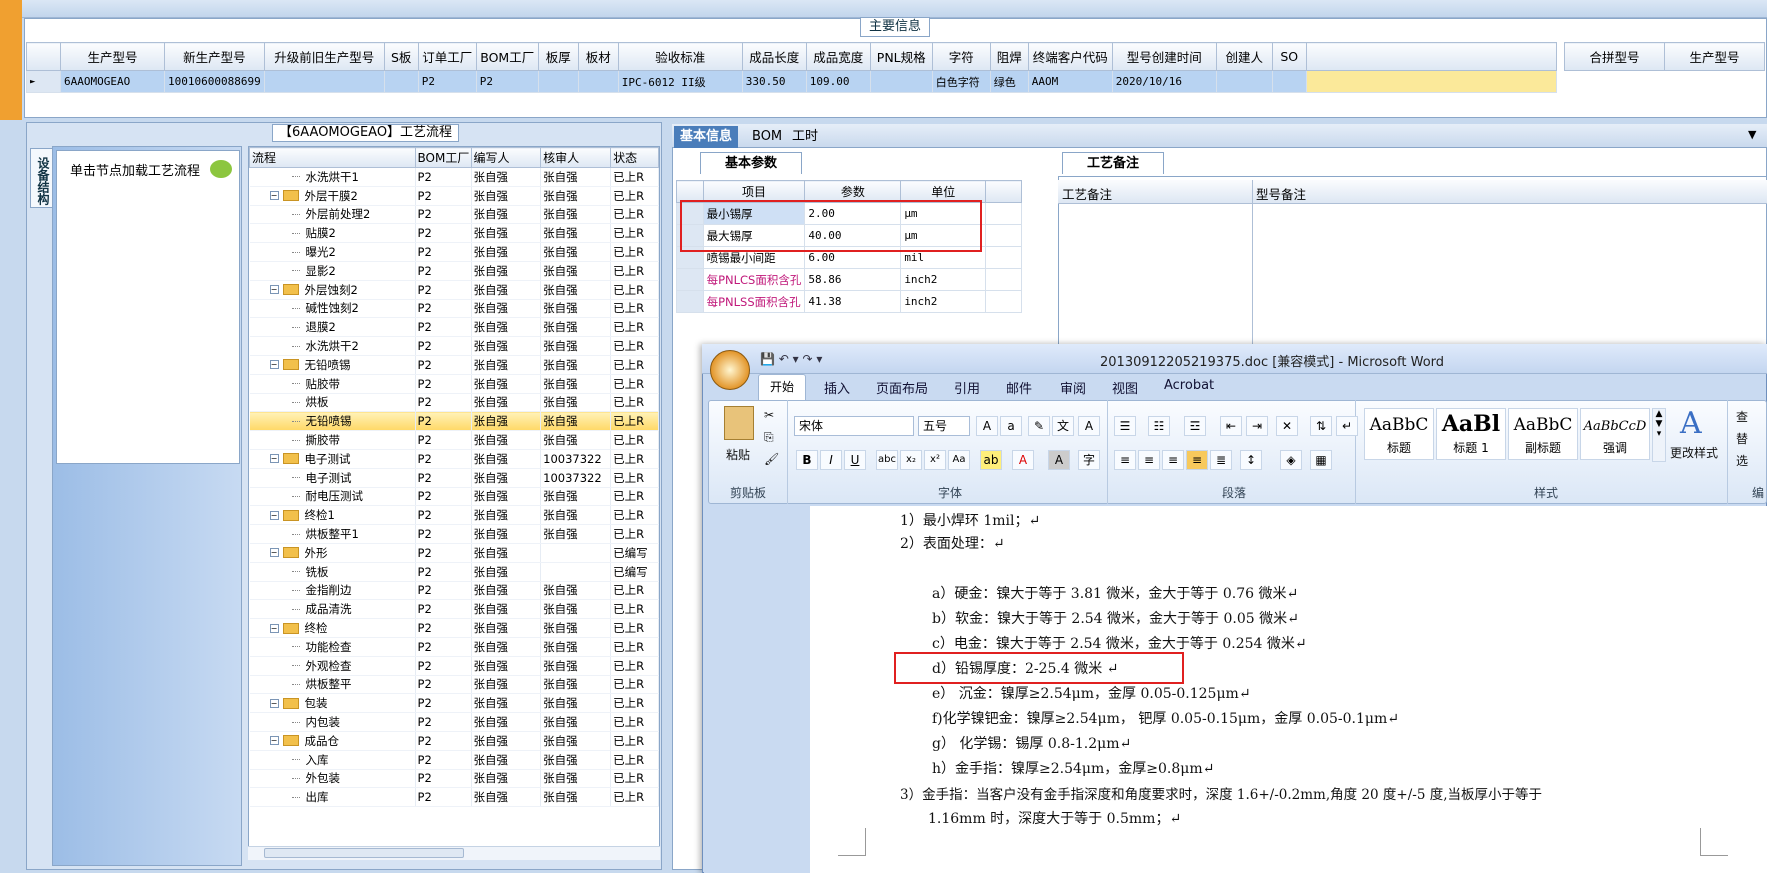 The image size is (1767, 873). I want to click on change-case-icon: Aa, so click(959, 460).